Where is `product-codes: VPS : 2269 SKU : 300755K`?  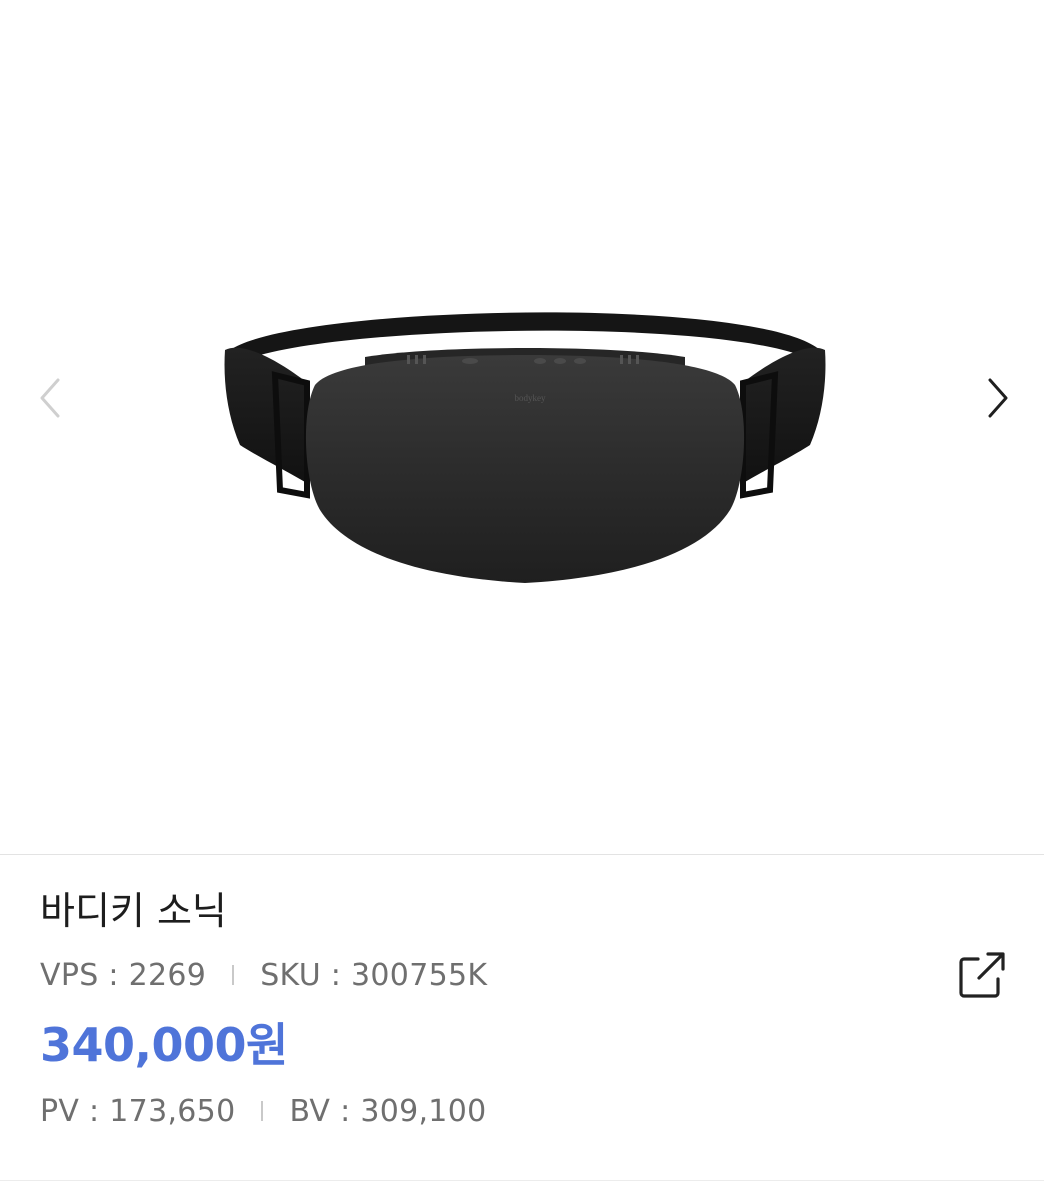 product-codes: VPS : 2269 SKU : 300755K is located at coordinates (263, 975).